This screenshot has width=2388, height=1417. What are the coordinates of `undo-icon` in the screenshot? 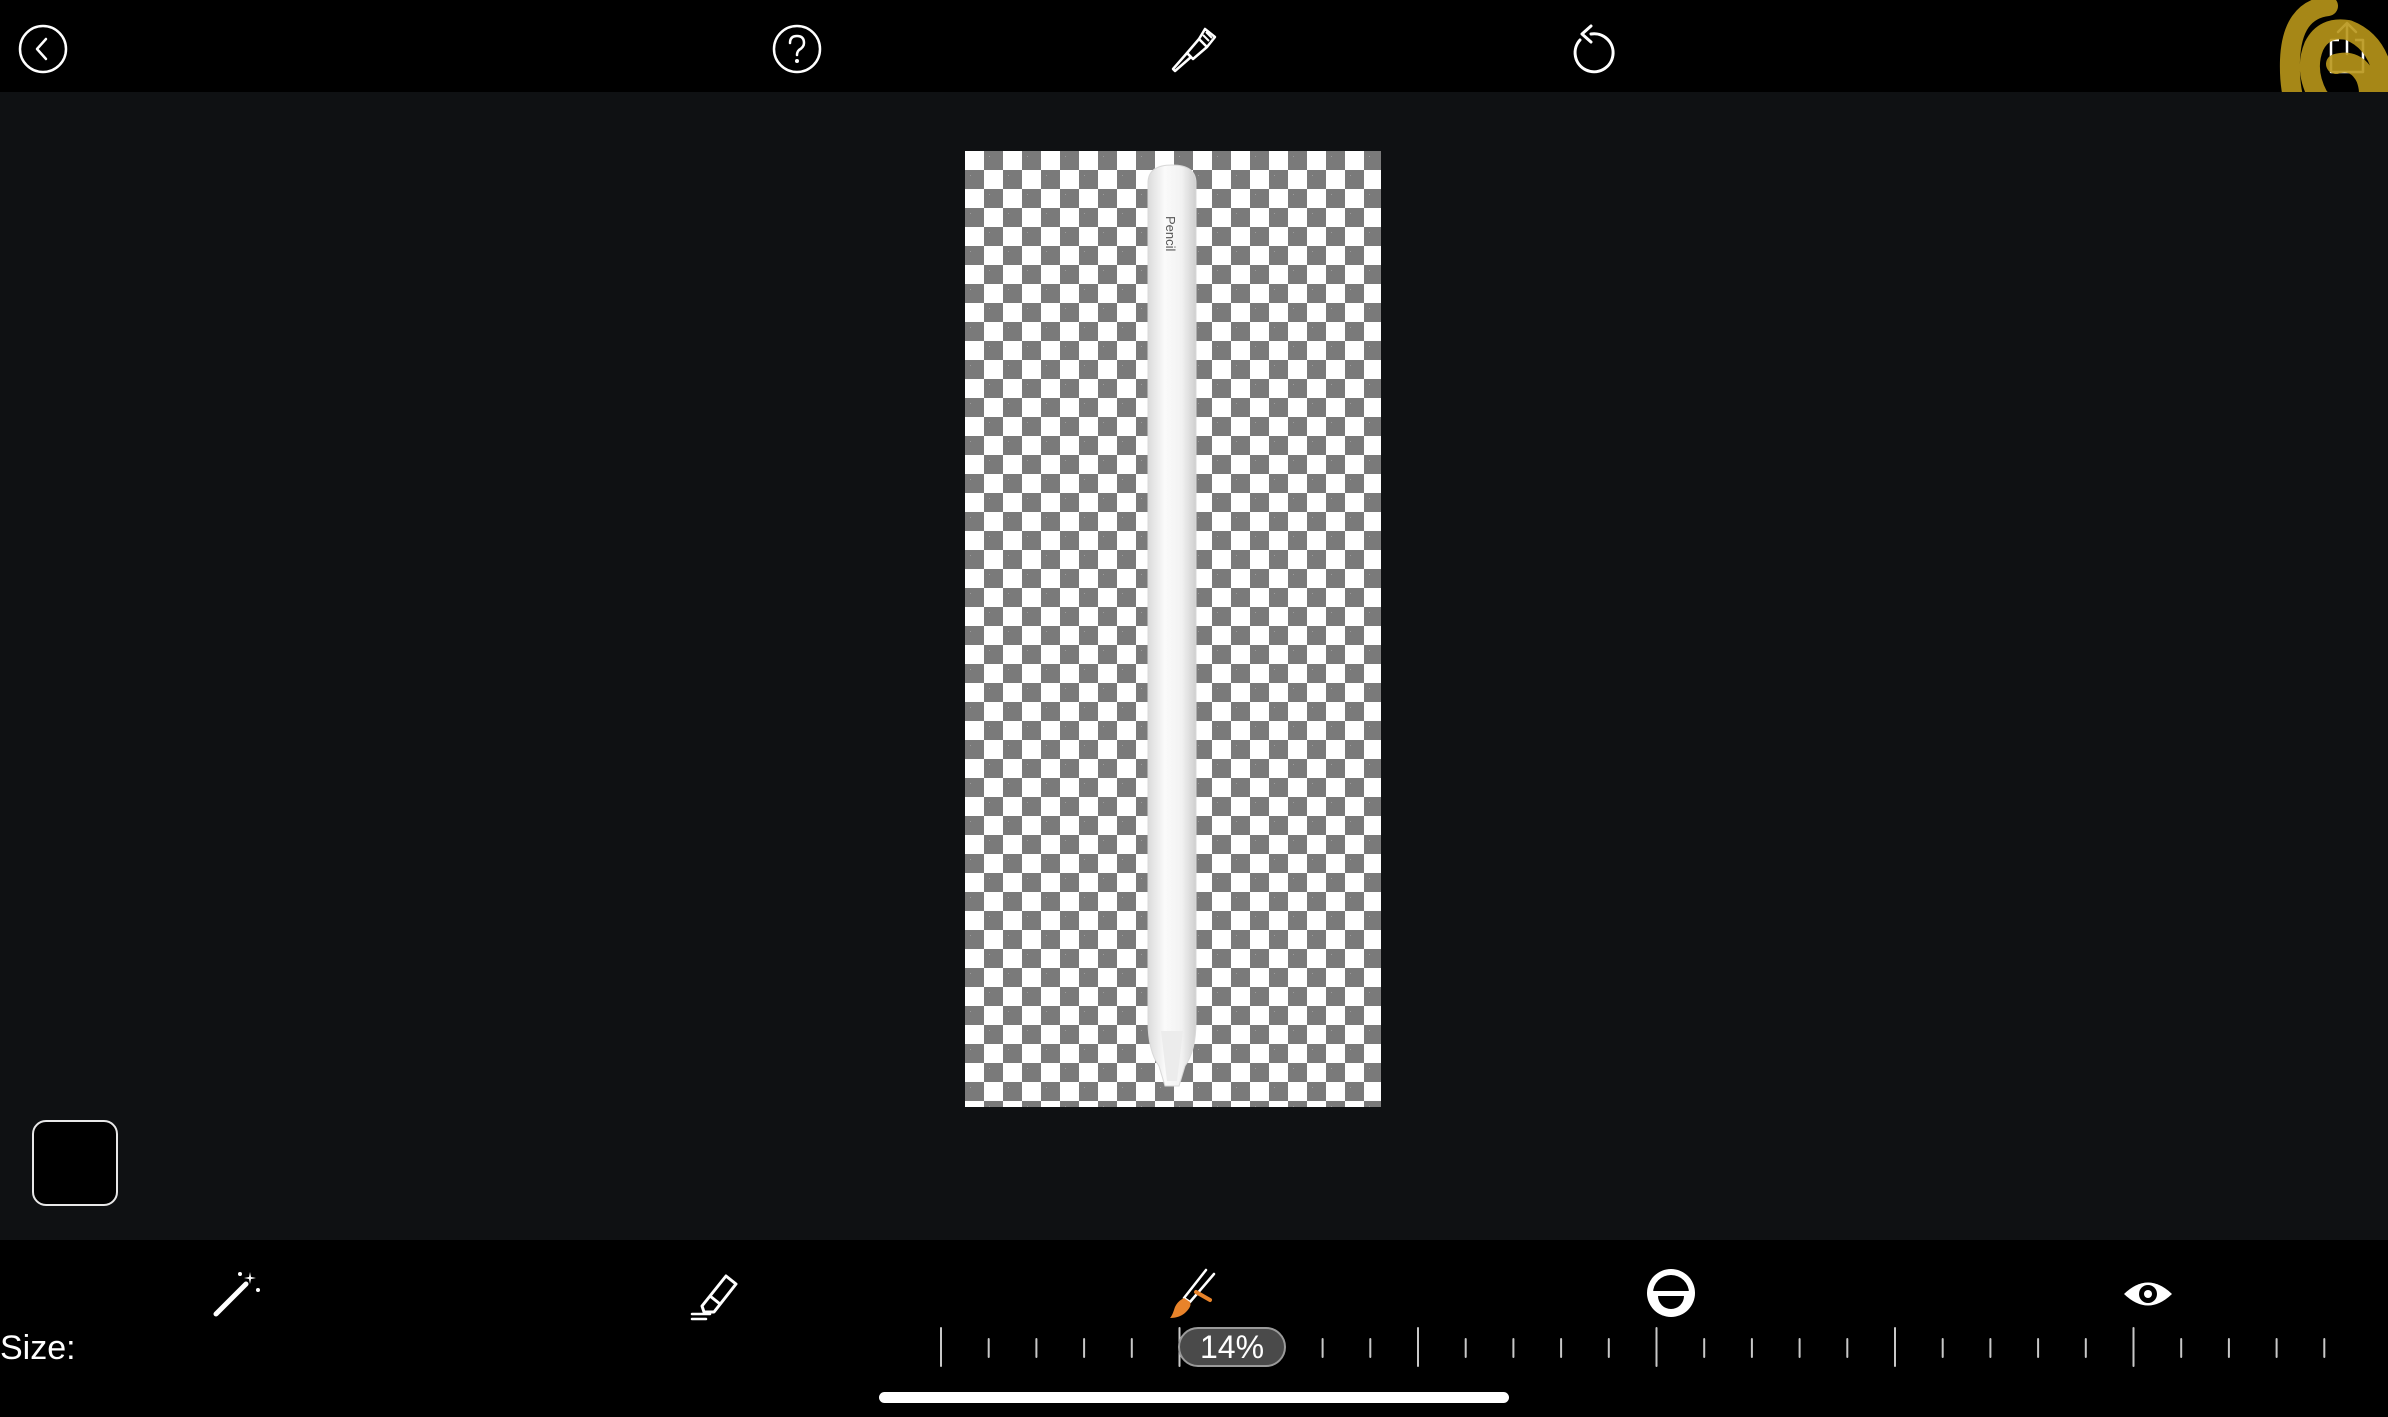 It's located at (1594, 49).